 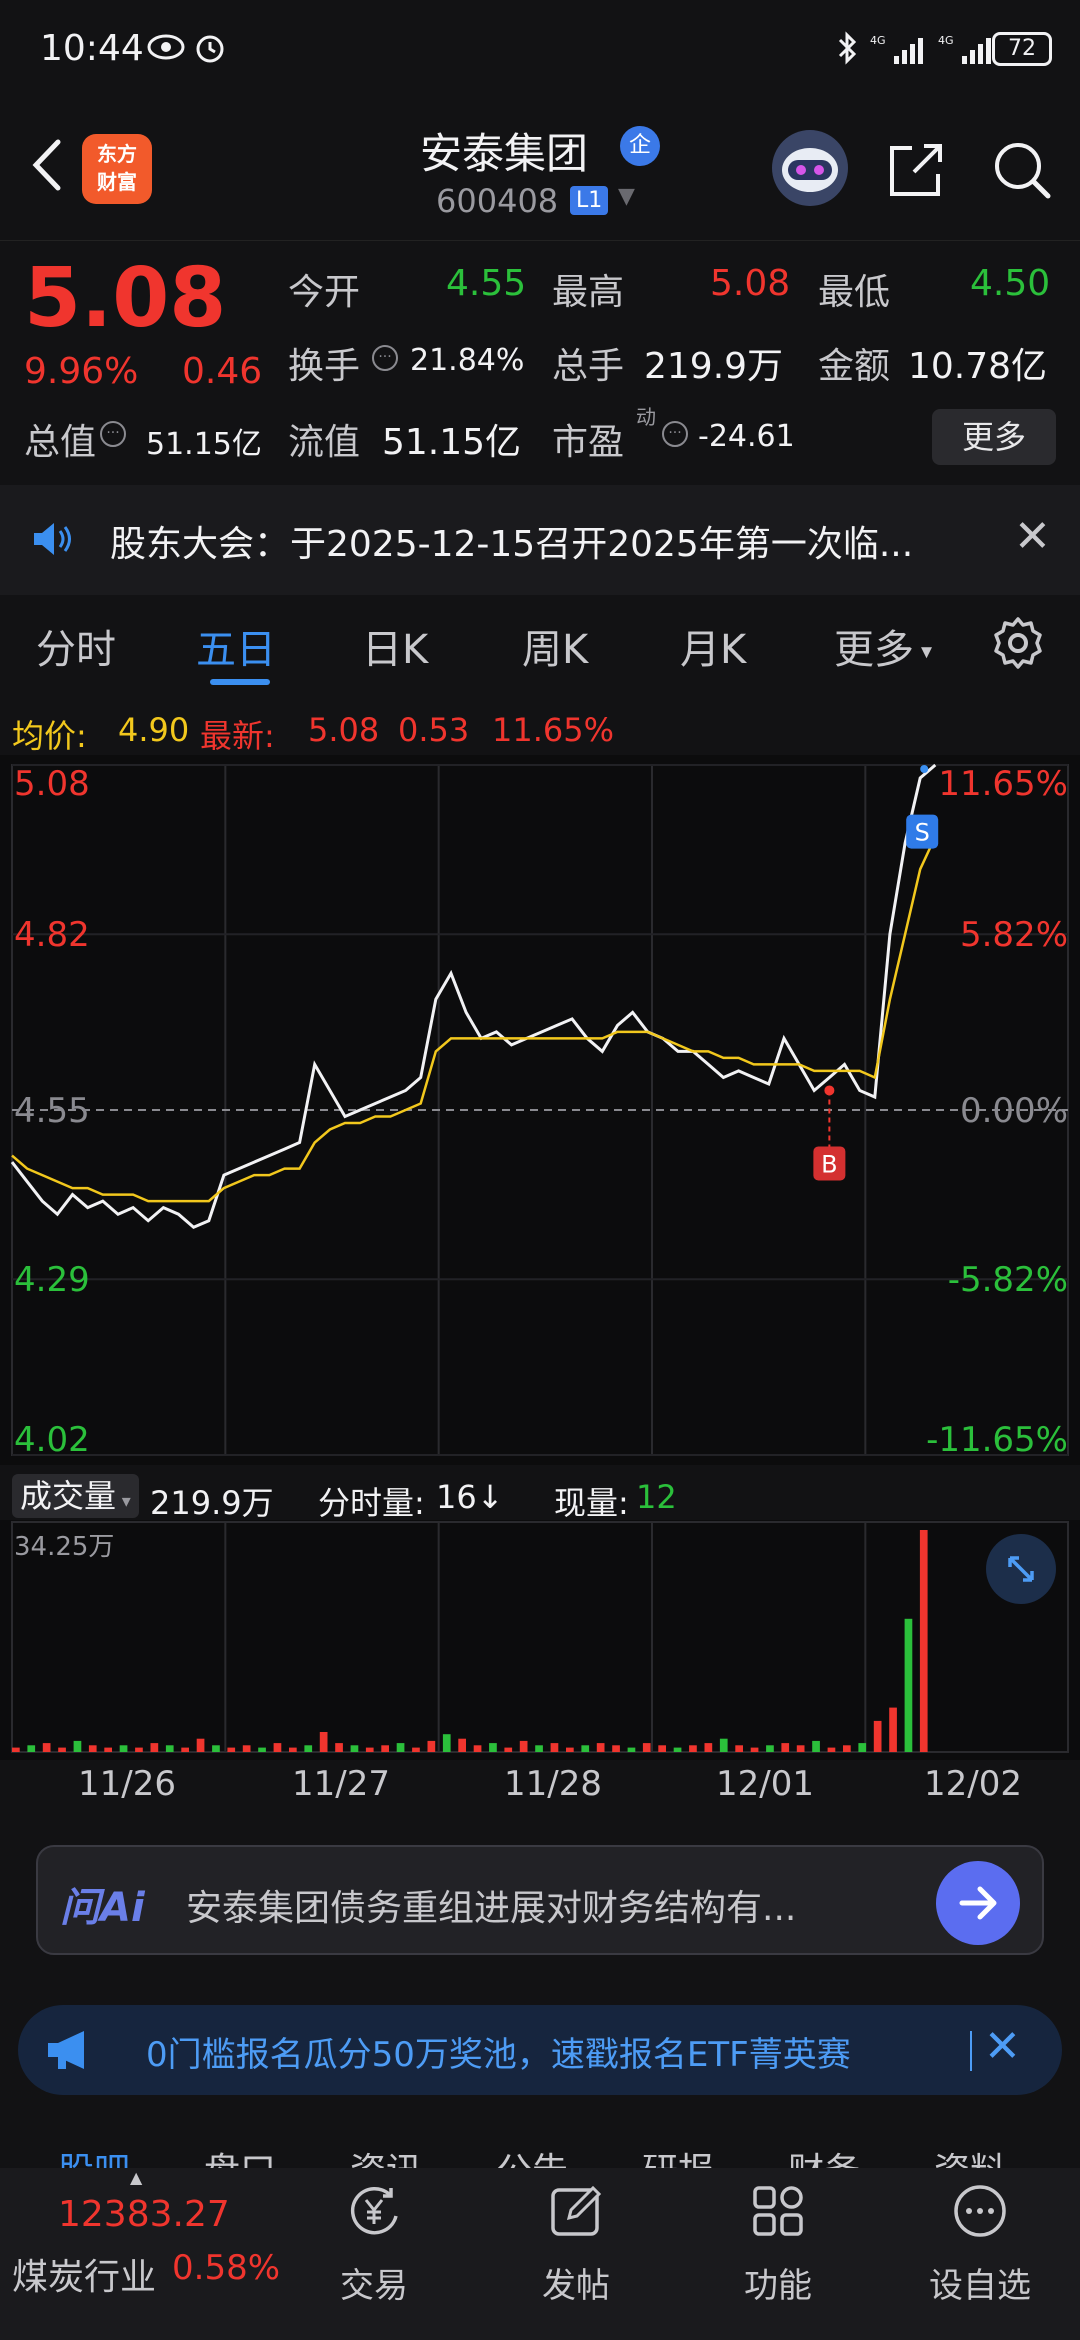 I want to click on tab-weekly-k: 周K, so click(x=555, y=646).